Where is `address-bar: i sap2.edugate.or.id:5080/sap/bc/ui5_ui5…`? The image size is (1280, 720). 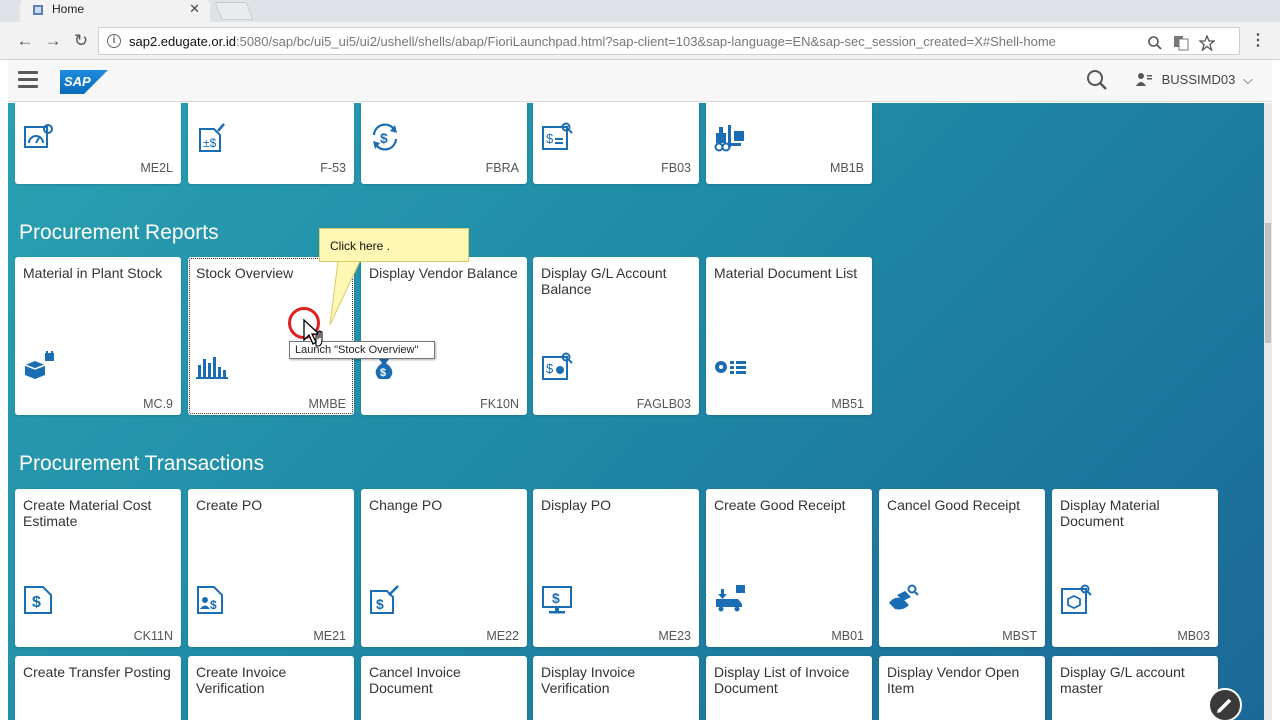
address-bar: i sap2.edugate.or.id:5080/sap/bc/ui5_ui5… is located at coordinates (669, 41).